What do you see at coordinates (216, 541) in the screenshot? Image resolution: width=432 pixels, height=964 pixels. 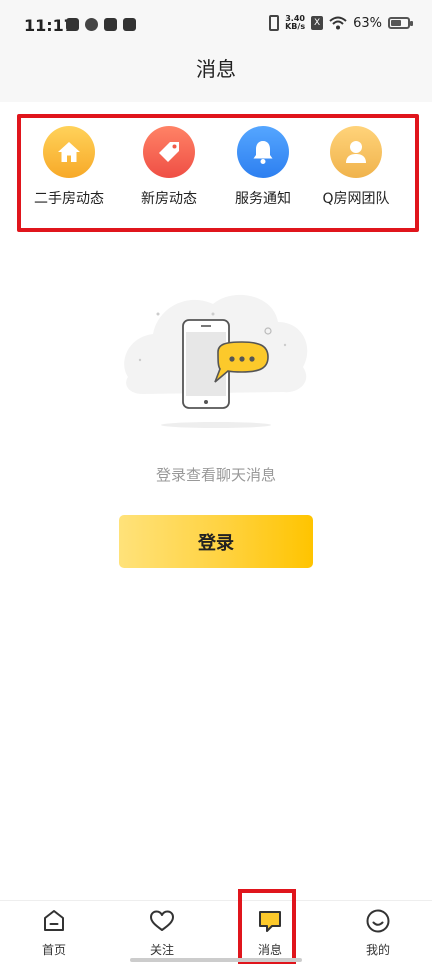 I see `login-button: 登录` at bounding box center [216, 541].